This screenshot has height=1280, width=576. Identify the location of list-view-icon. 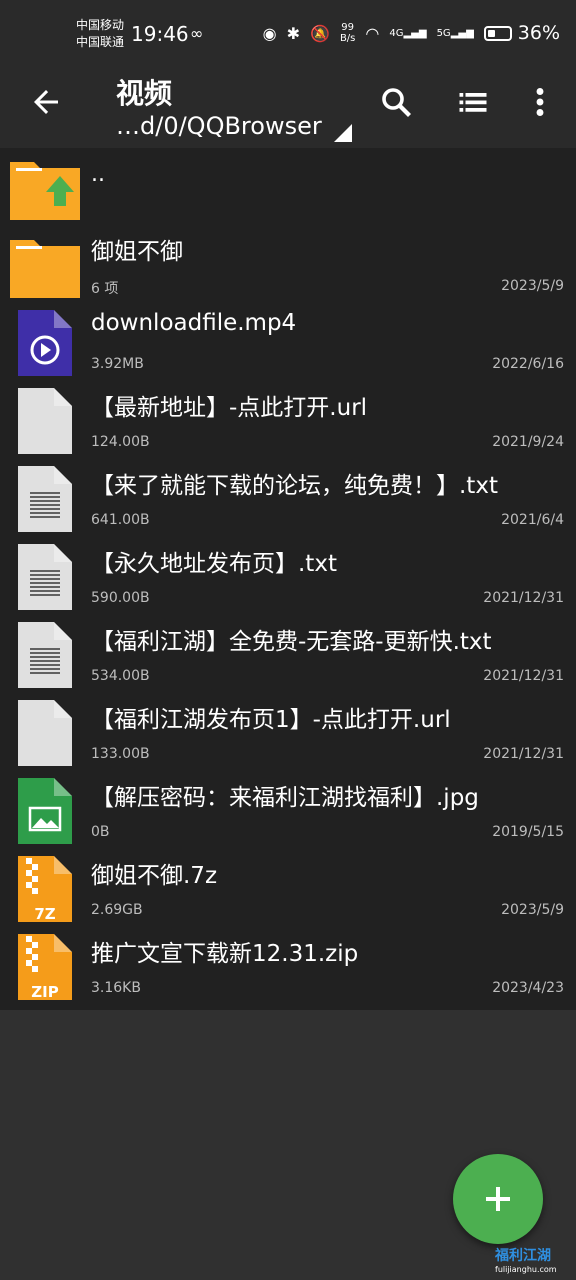
(473, 102).